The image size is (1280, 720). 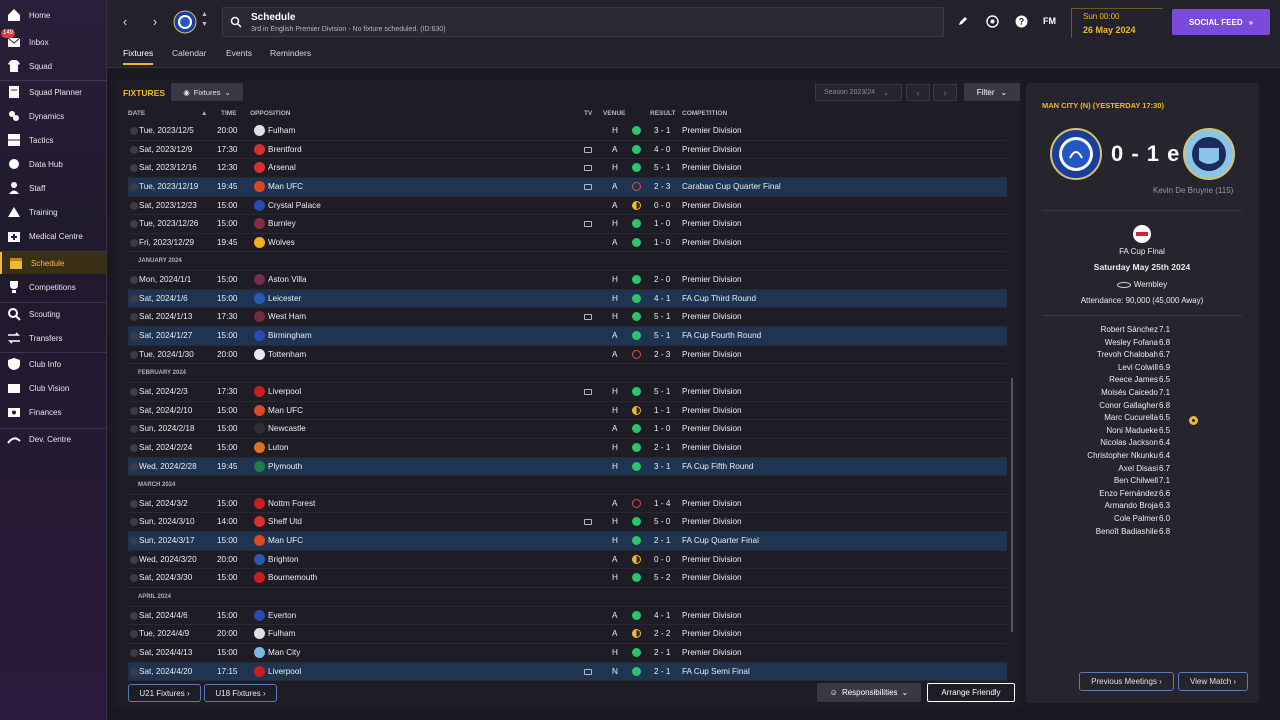 What do you see at coordinates (1209, 154) in the screenshot?
I see `man-city-crest-icon` at bounding box center [1209, 154].